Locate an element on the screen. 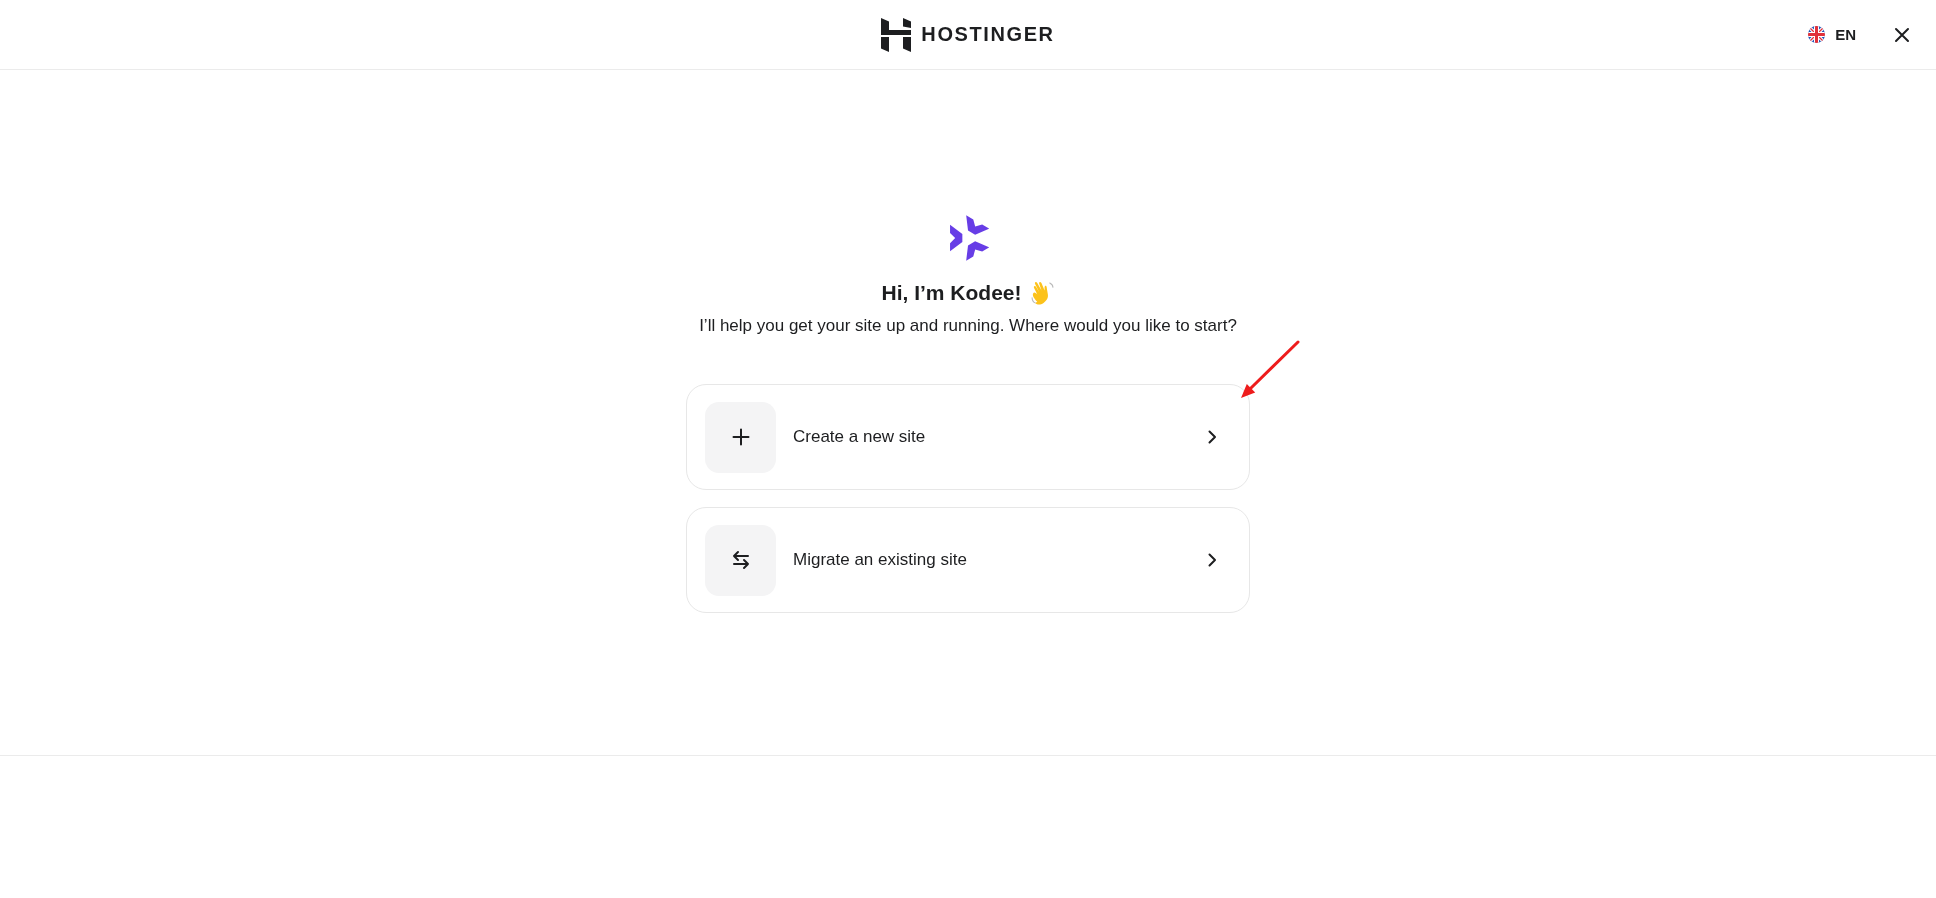 This screenshot has height=898, width=1936. language-button: EN is located at coordinates (1832, 34).